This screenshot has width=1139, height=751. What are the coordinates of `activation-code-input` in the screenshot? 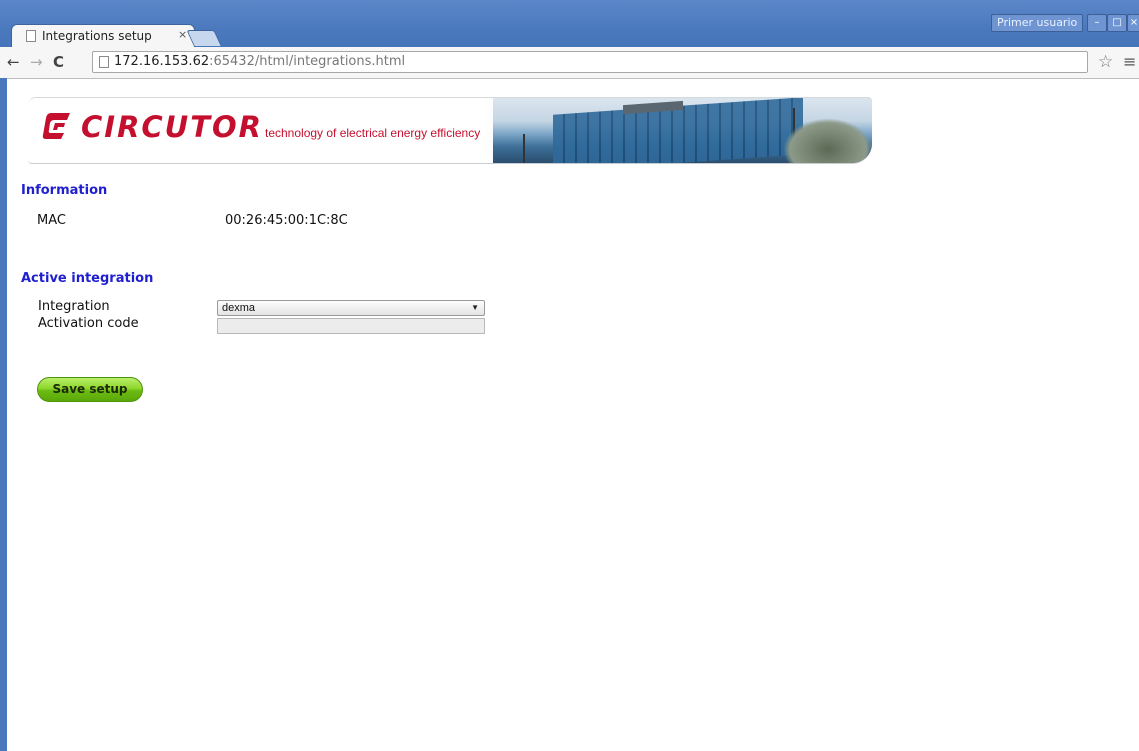 It's located at (351, 326).